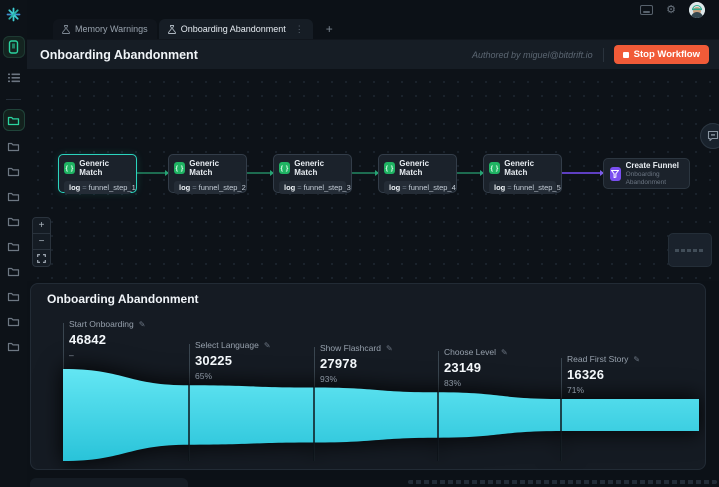 Image resolution: width=719 pixels, height=487 pixels. I want to click on header-divider, so click(603, 54).